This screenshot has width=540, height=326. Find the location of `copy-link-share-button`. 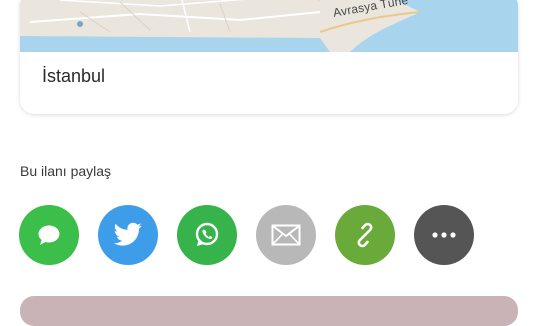

copy-link-share-button is located at coordinates (365, 235).